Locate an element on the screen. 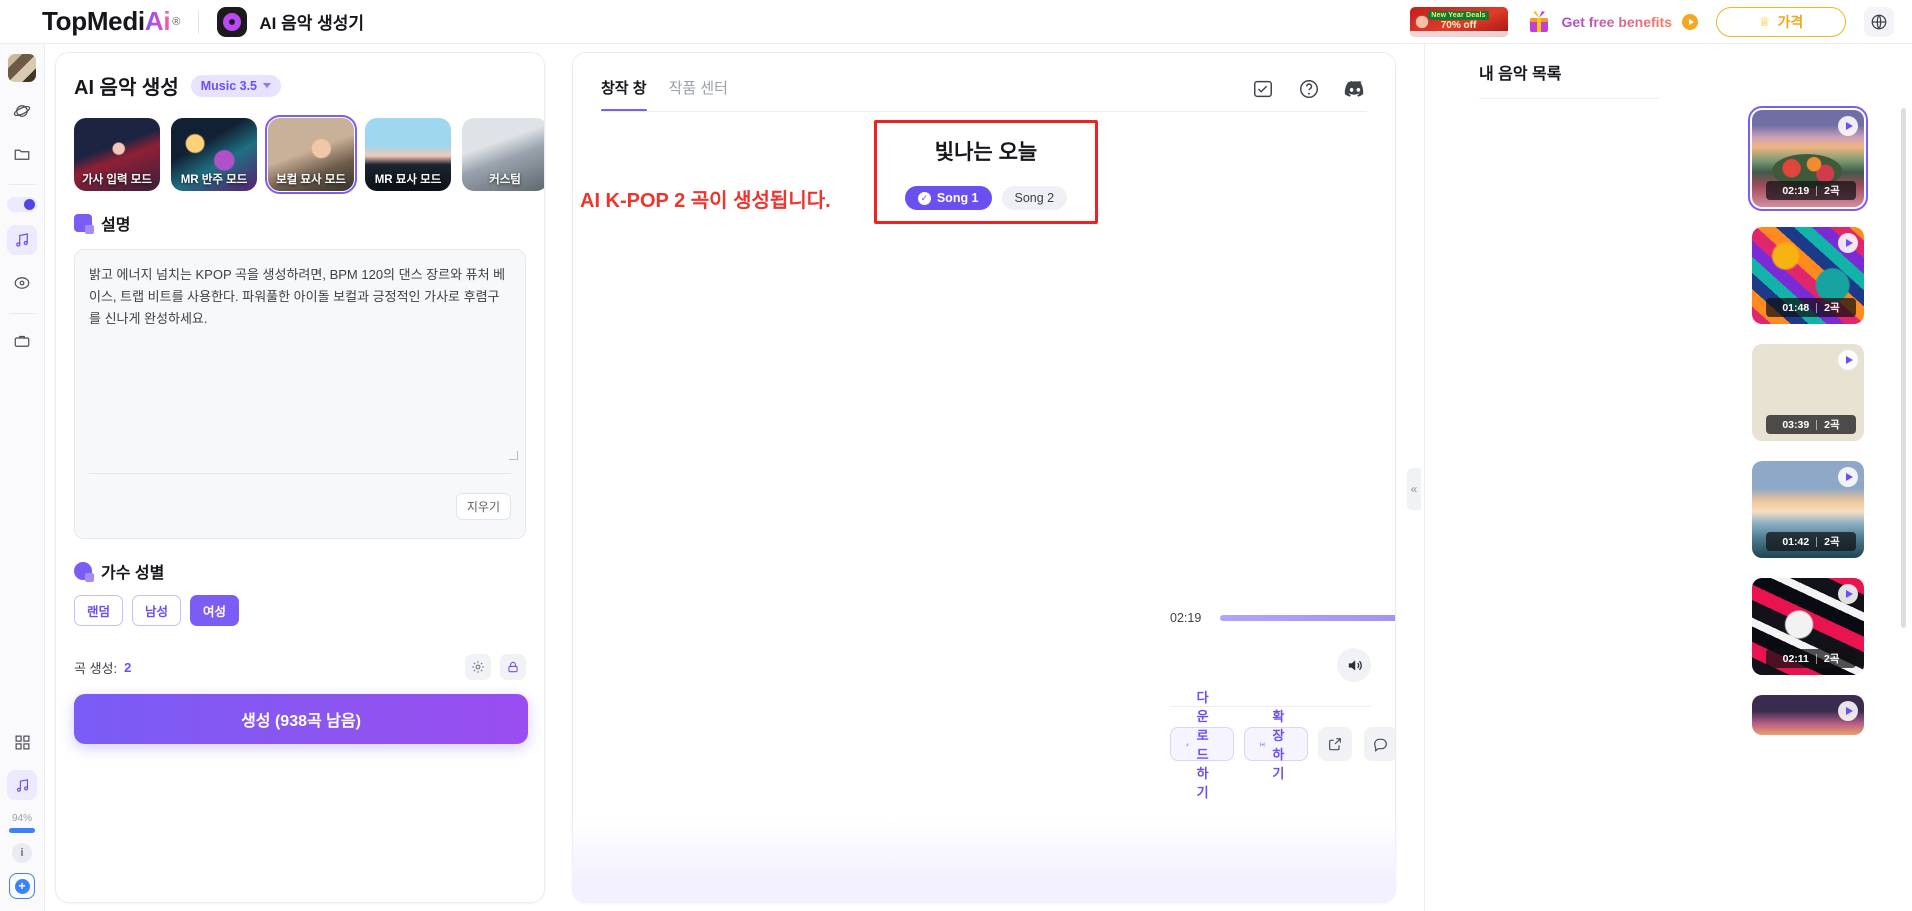  tab-creation: 창작 창 is located at coordinates (624, 94).